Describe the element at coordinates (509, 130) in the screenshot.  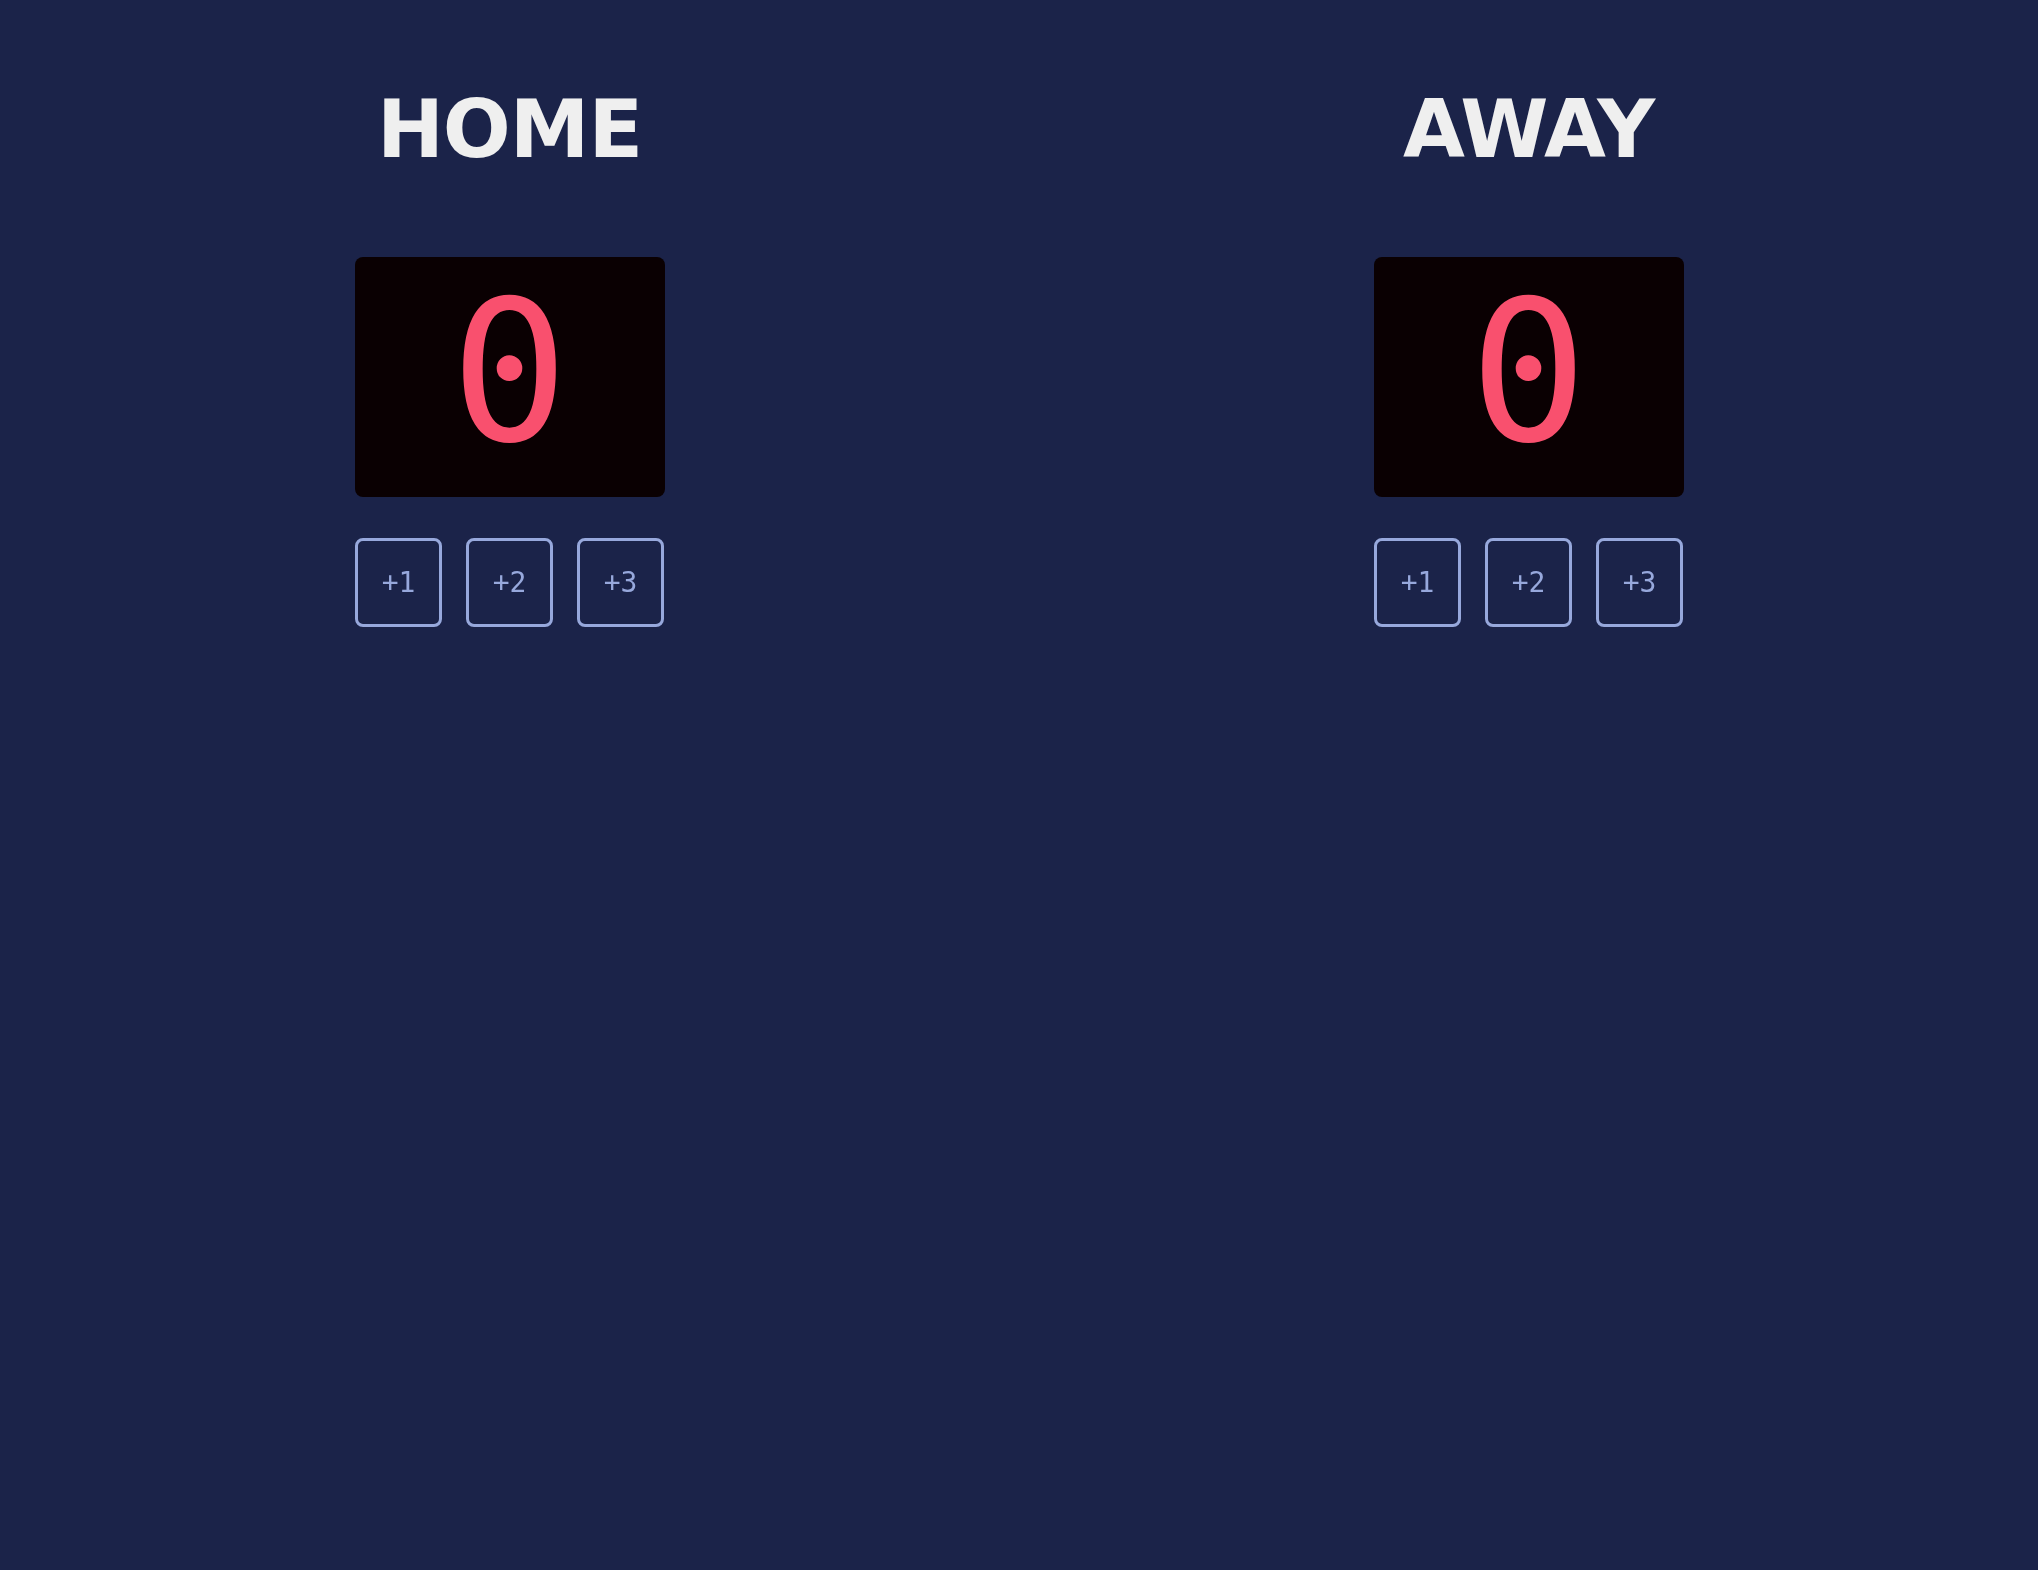
I see `team-name: HOME` at that location.